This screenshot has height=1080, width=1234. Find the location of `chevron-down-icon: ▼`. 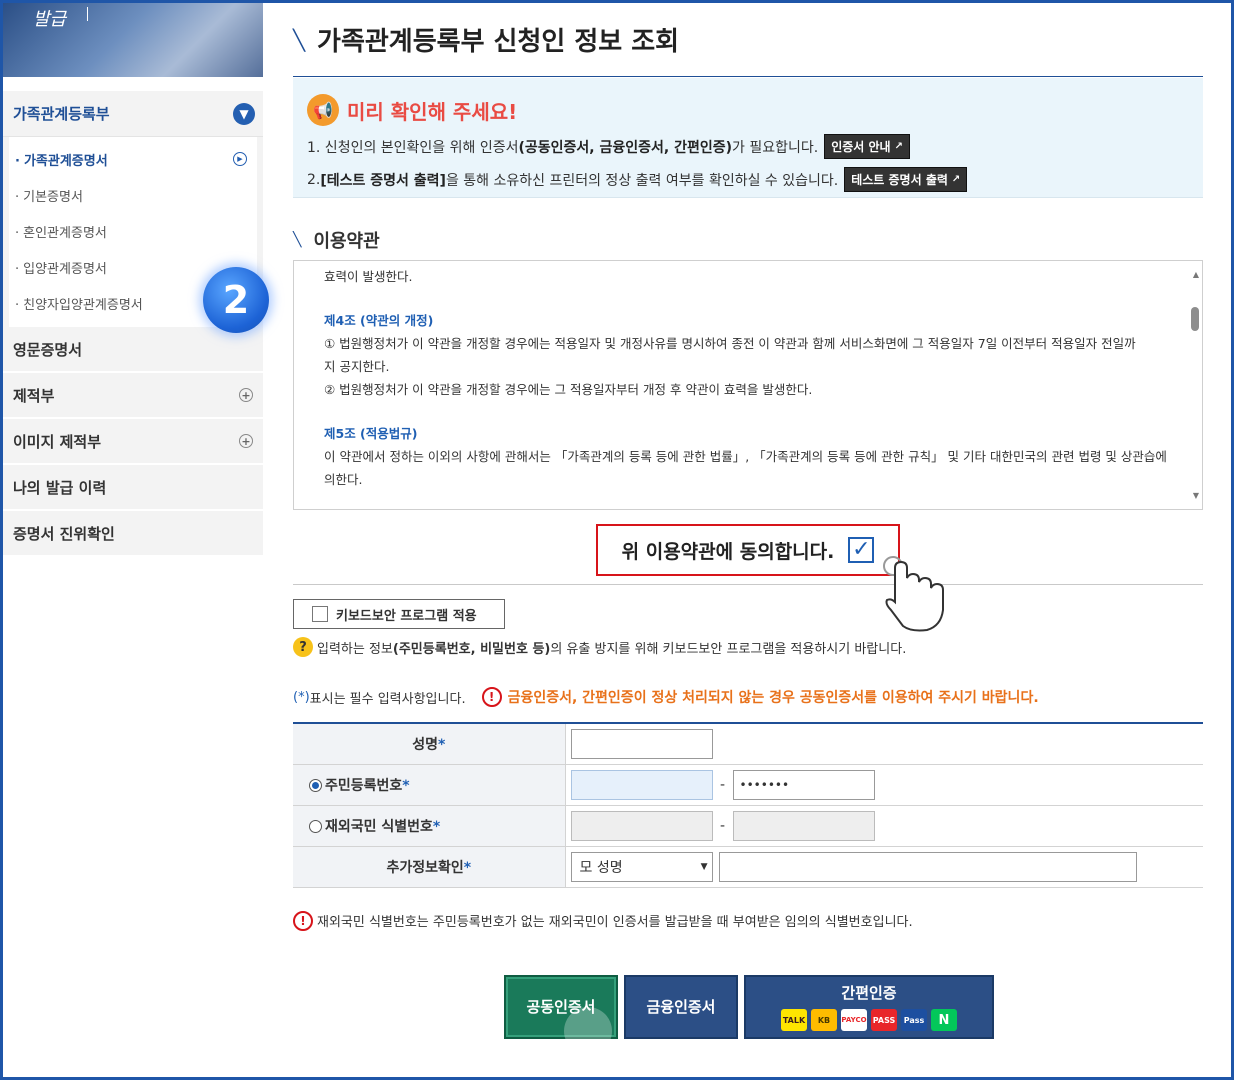

chevron-down-icon: ▼ is located at coordinates (244, 113).